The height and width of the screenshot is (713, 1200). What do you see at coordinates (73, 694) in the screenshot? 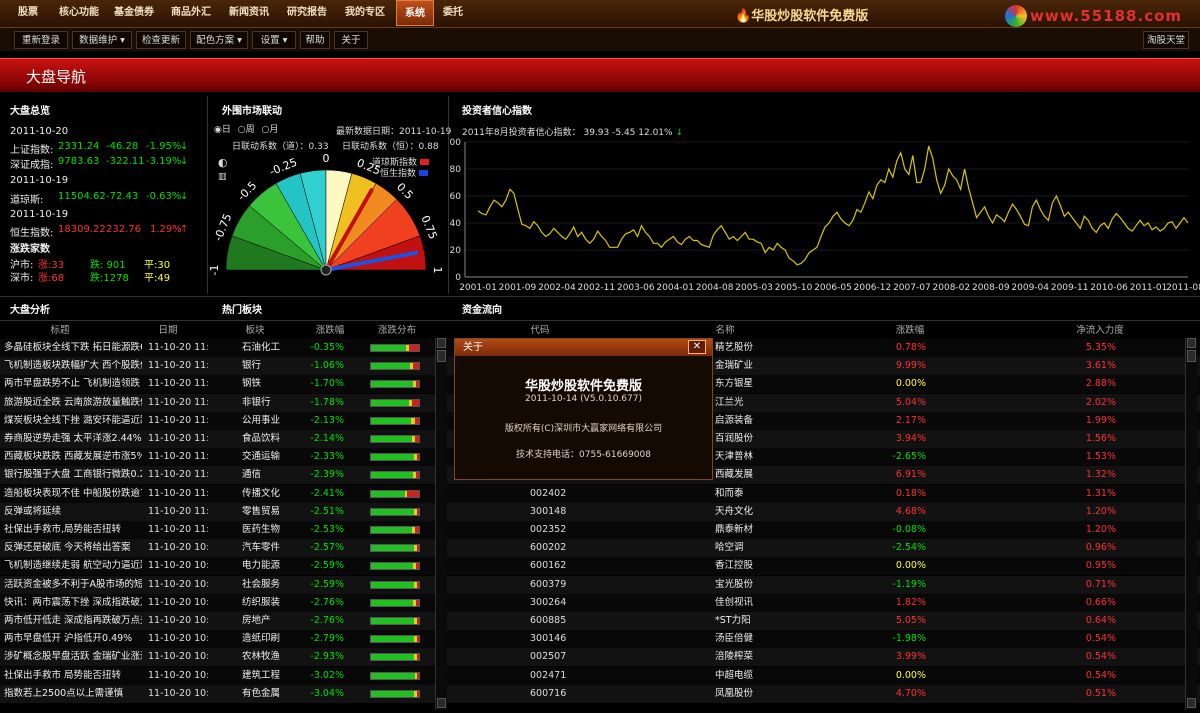
I see `news-title: 指数若上2500点以上需谨慎` at bounding box center [73, 694].